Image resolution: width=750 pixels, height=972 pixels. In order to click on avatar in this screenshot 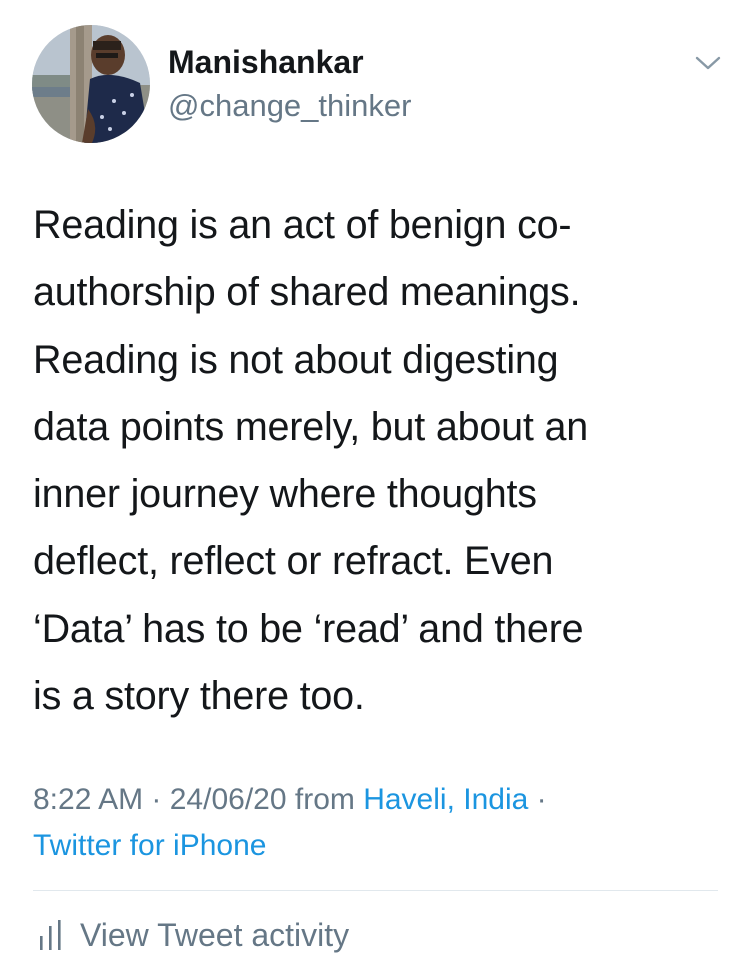, I will do `click(91, 84)`.